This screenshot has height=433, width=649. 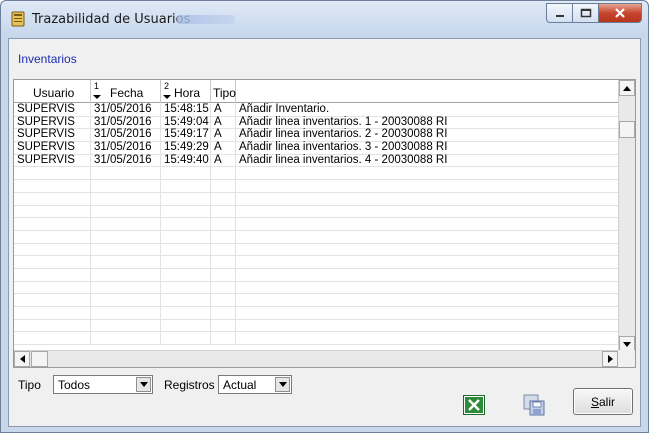 I want to click on column-header-hora: 2 Hora, so click(x=186, y=91).